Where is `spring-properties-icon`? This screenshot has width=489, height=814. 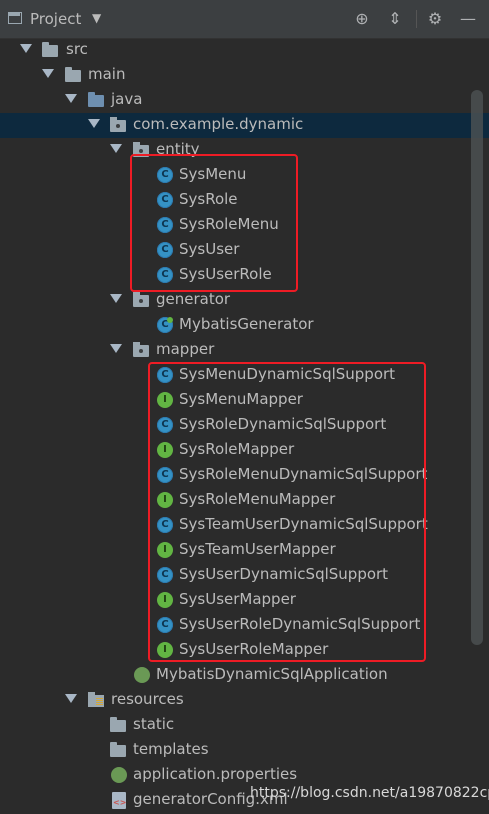 spring-properties-icon is located at coordinates (119, 775).